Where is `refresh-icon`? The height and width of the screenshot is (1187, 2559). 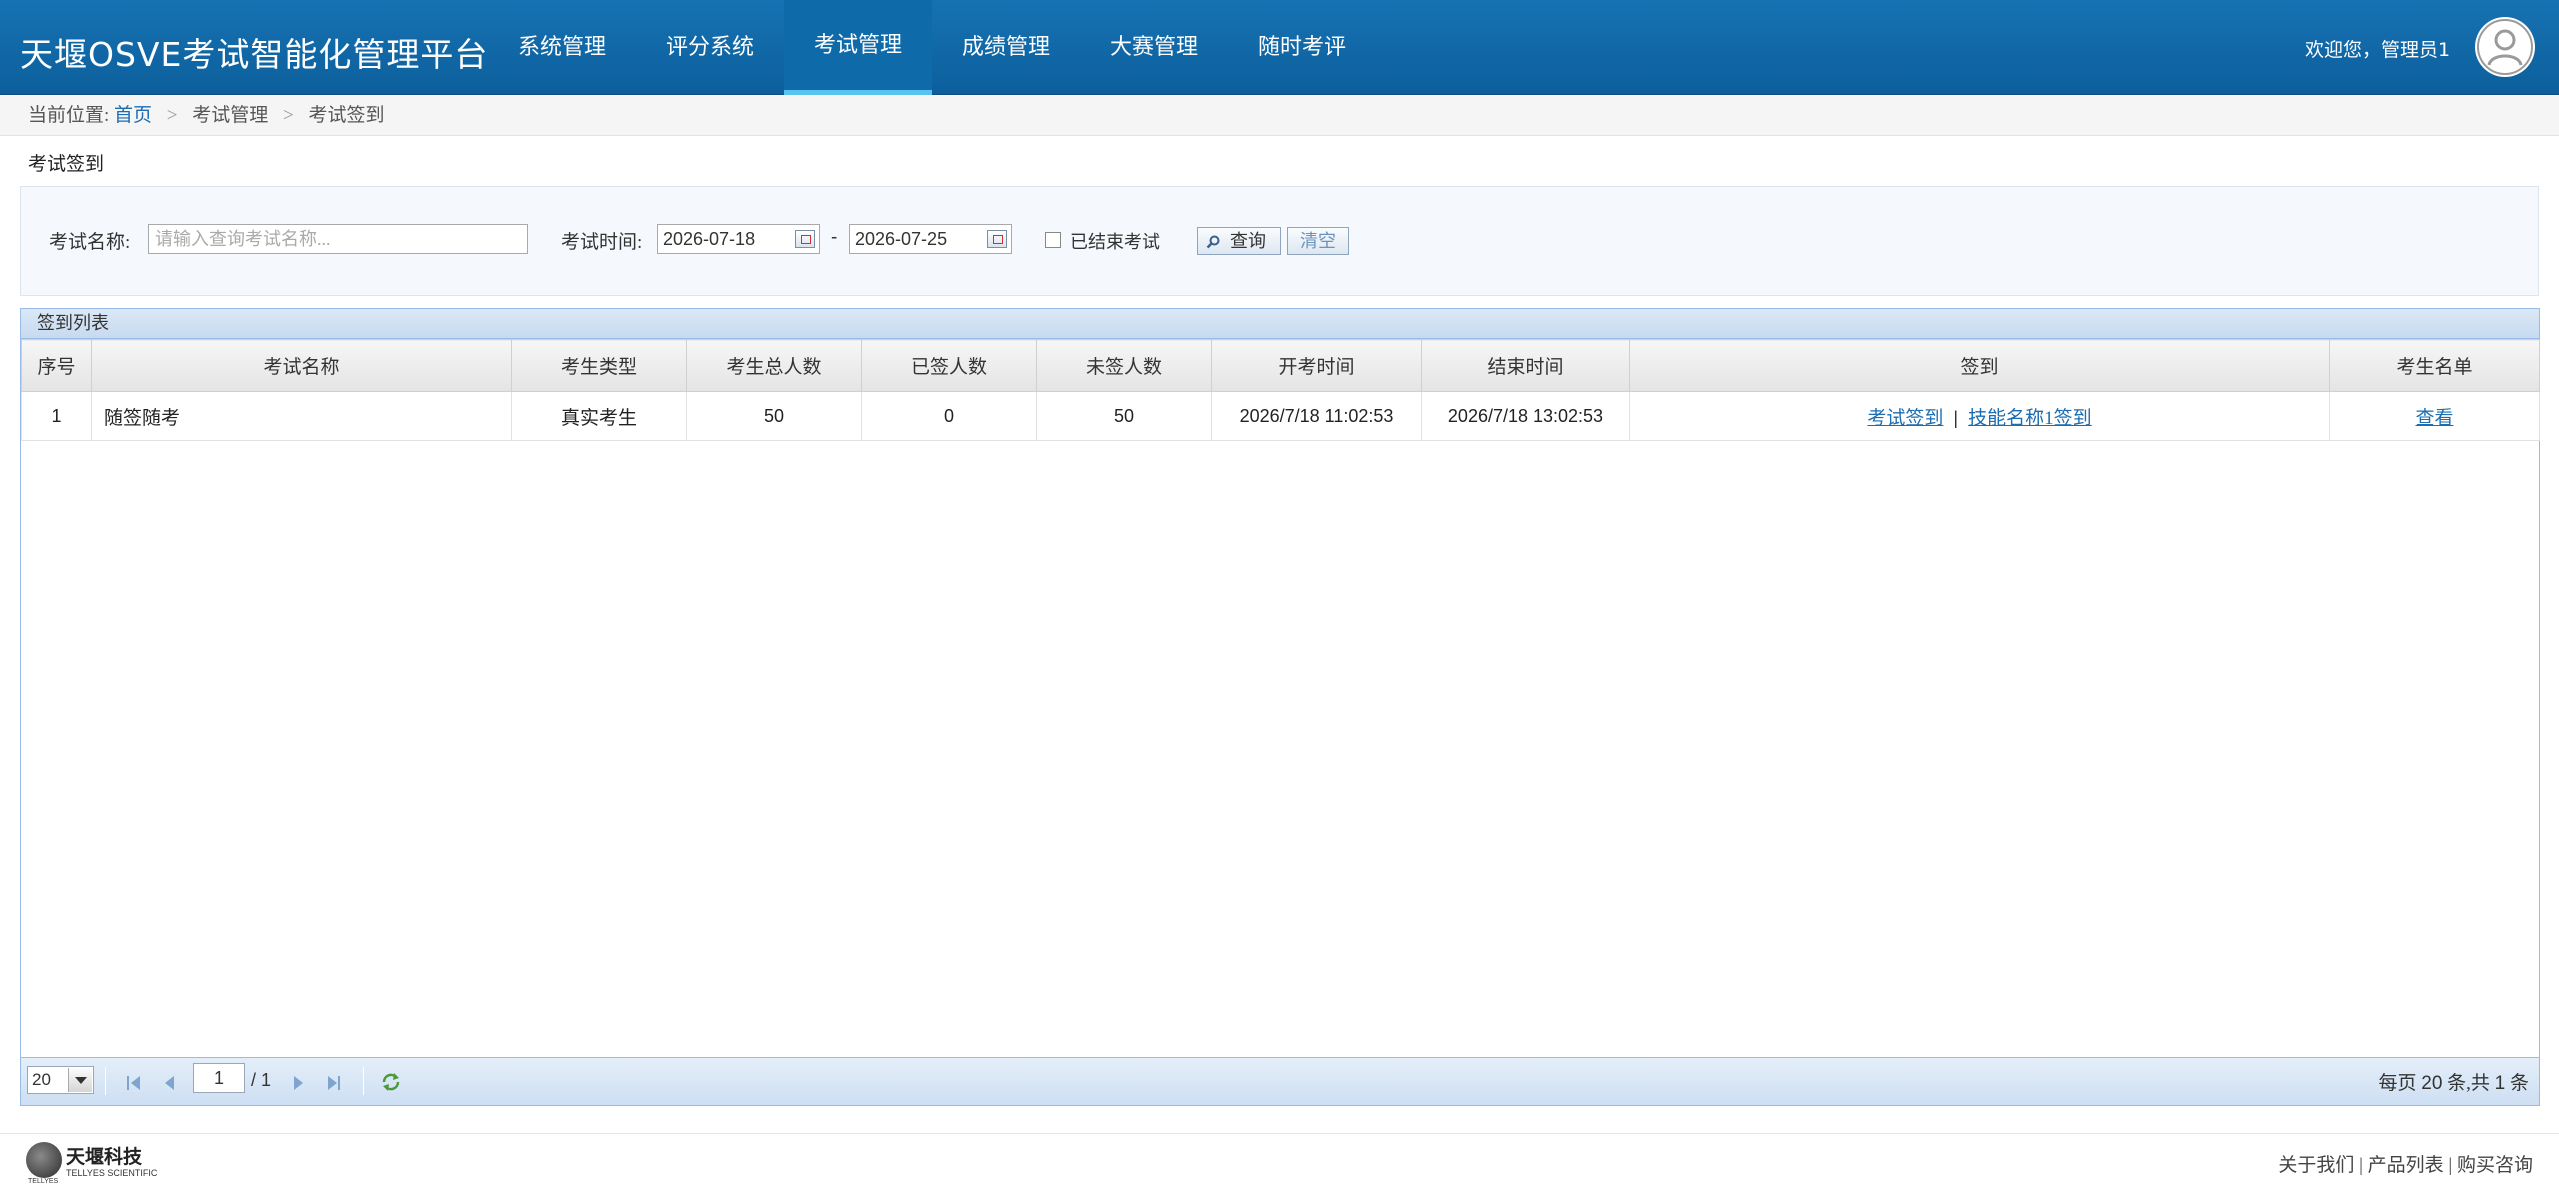
refresh-icon is located at coordinates (390, 1082).